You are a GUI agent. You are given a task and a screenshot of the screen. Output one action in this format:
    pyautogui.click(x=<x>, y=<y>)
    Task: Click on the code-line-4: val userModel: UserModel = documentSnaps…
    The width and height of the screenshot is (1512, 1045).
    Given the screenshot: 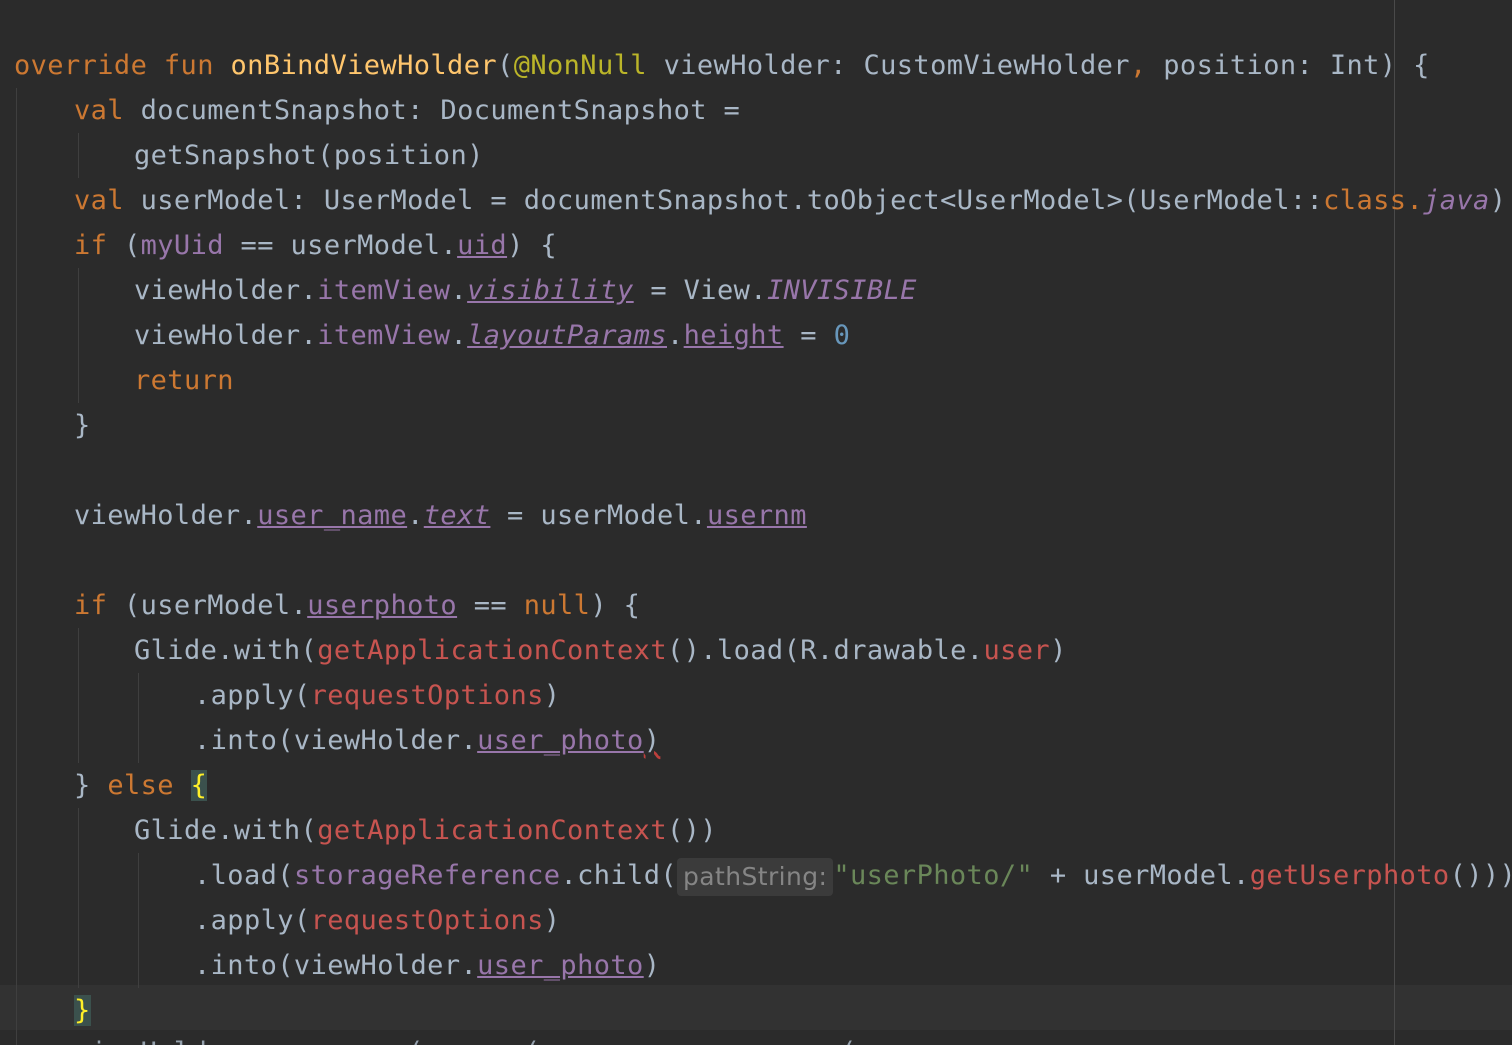 What is the action you would take?
    pyautogui.click(x=793, y=200)
    